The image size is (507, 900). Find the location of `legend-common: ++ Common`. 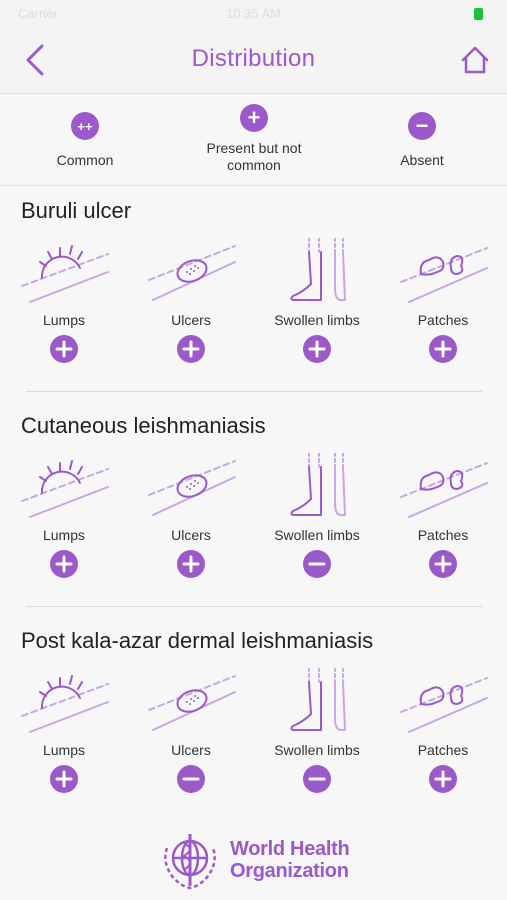

legend-common: ++ Common is located at coordinates (85, 136).